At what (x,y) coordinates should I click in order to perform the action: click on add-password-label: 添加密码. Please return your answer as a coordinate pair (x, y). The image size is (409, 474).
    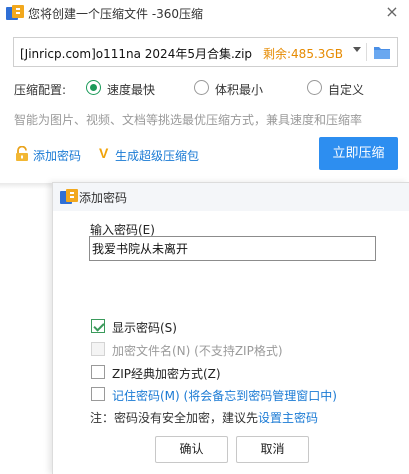
    Looking at the image, I should click on (57, 156).